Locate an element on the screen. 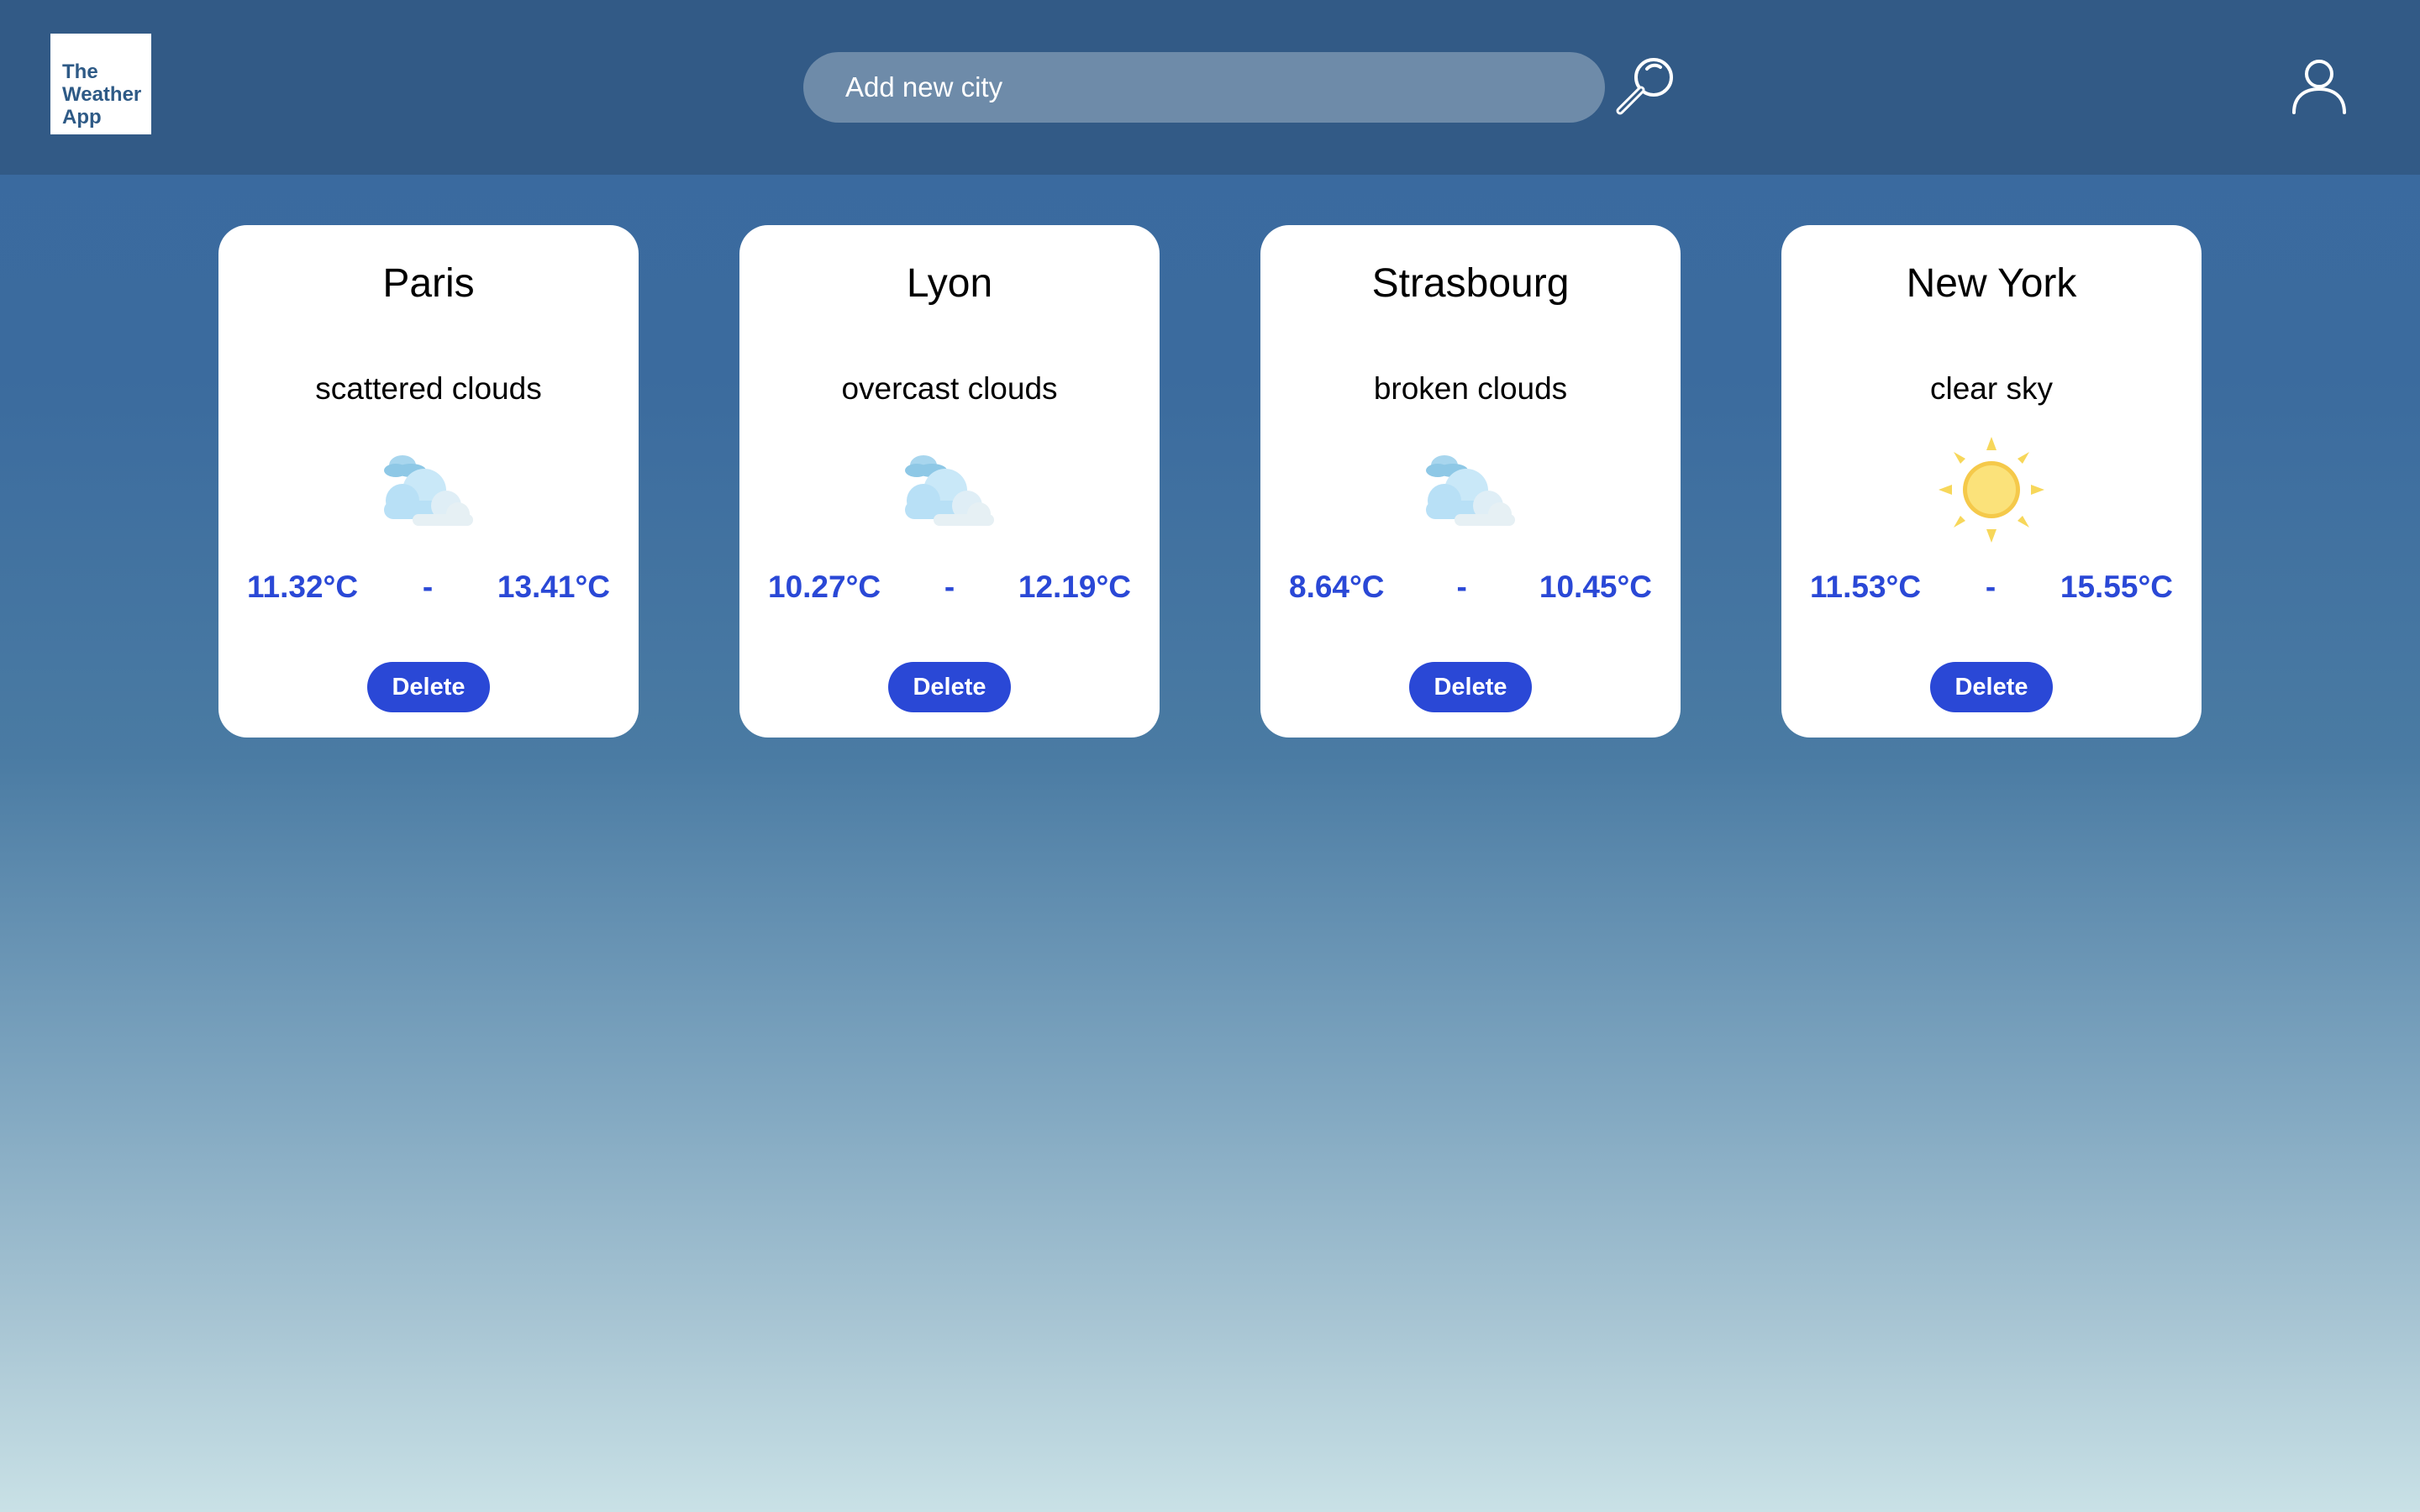 This screenshot has width=2420, height=1512. logo-line: The is located at coordinates (80, 71).